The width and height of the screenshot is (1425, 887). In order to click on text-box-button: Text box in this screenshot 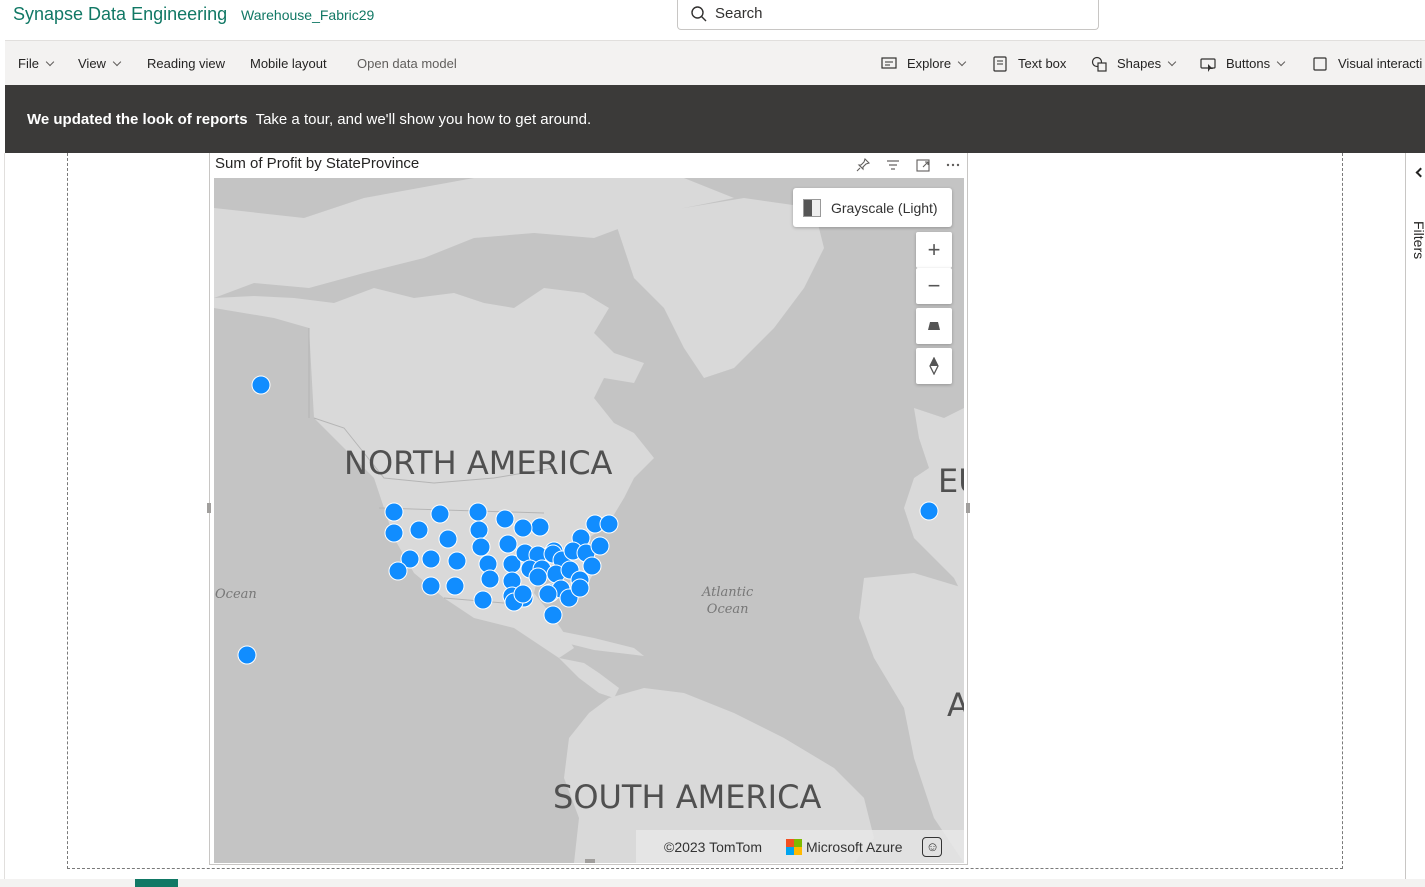, I will do `click(1028, 63)`.